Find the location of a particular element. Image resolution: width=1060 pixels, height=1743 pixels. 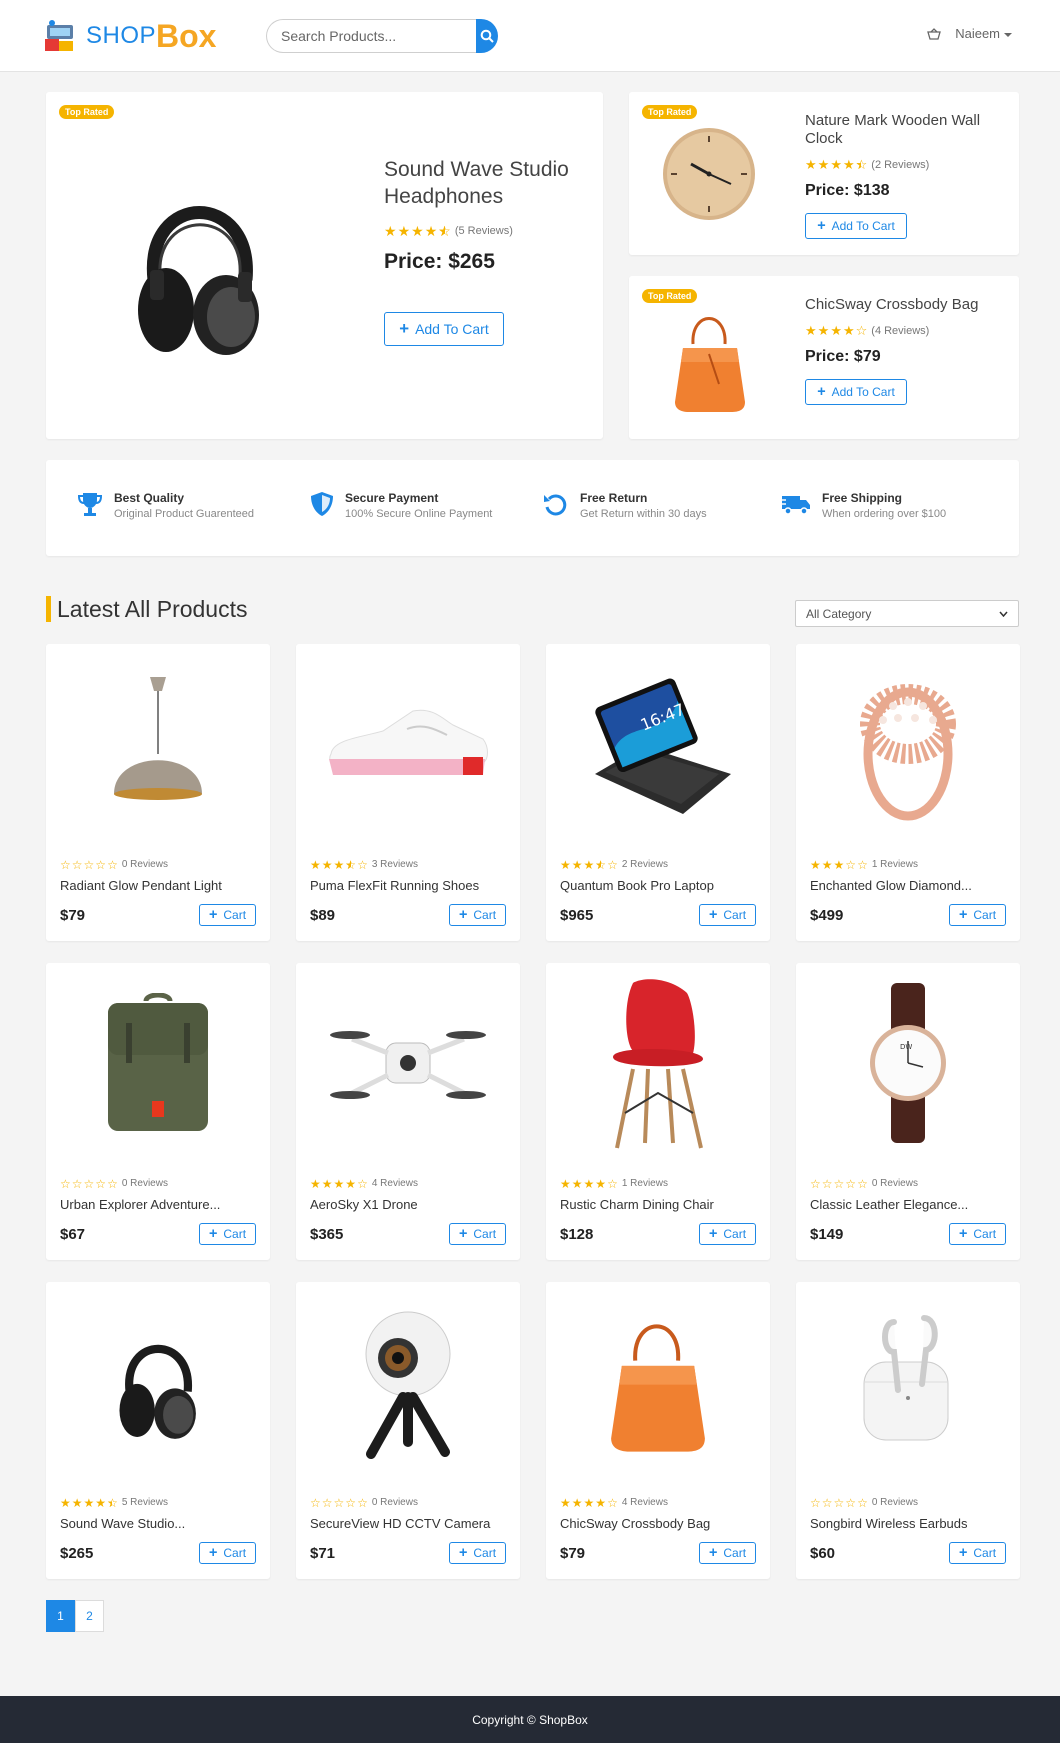

review-count: 4 Reviews is located at coordinates (644, 1503).